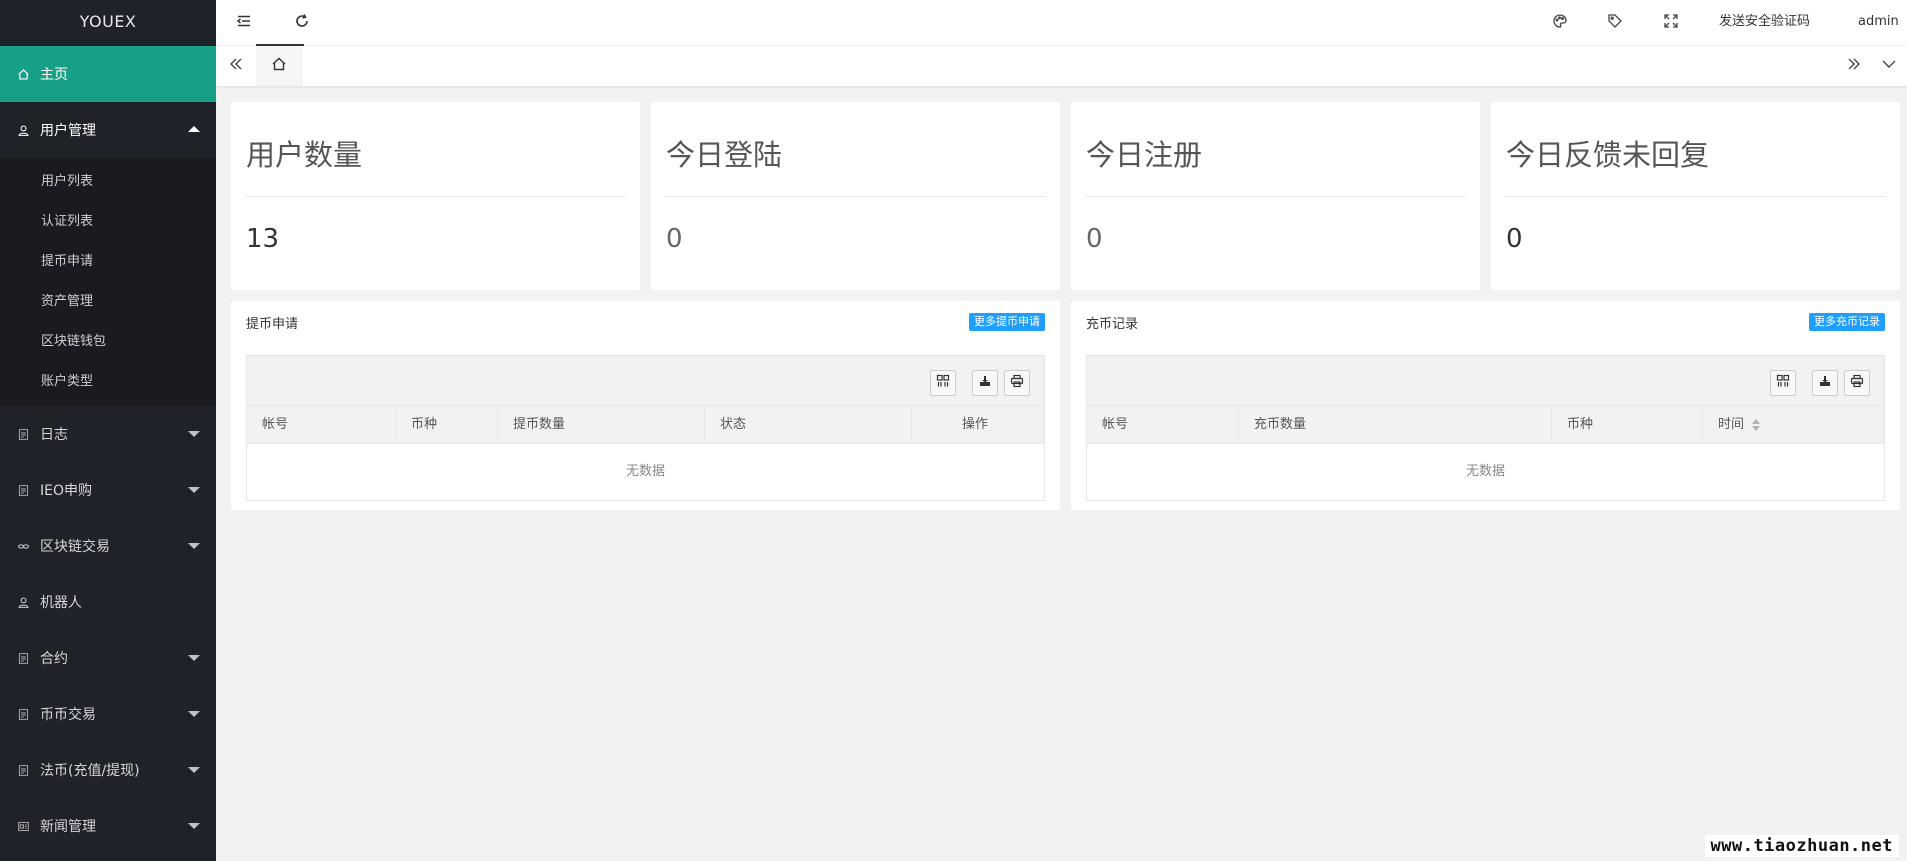 The width and height of the screenshot is (1907, 861). Describe the element at coordinates (108, 826) in the screenshot. I see `sidebar-item-news: 新闻管理` at that location.